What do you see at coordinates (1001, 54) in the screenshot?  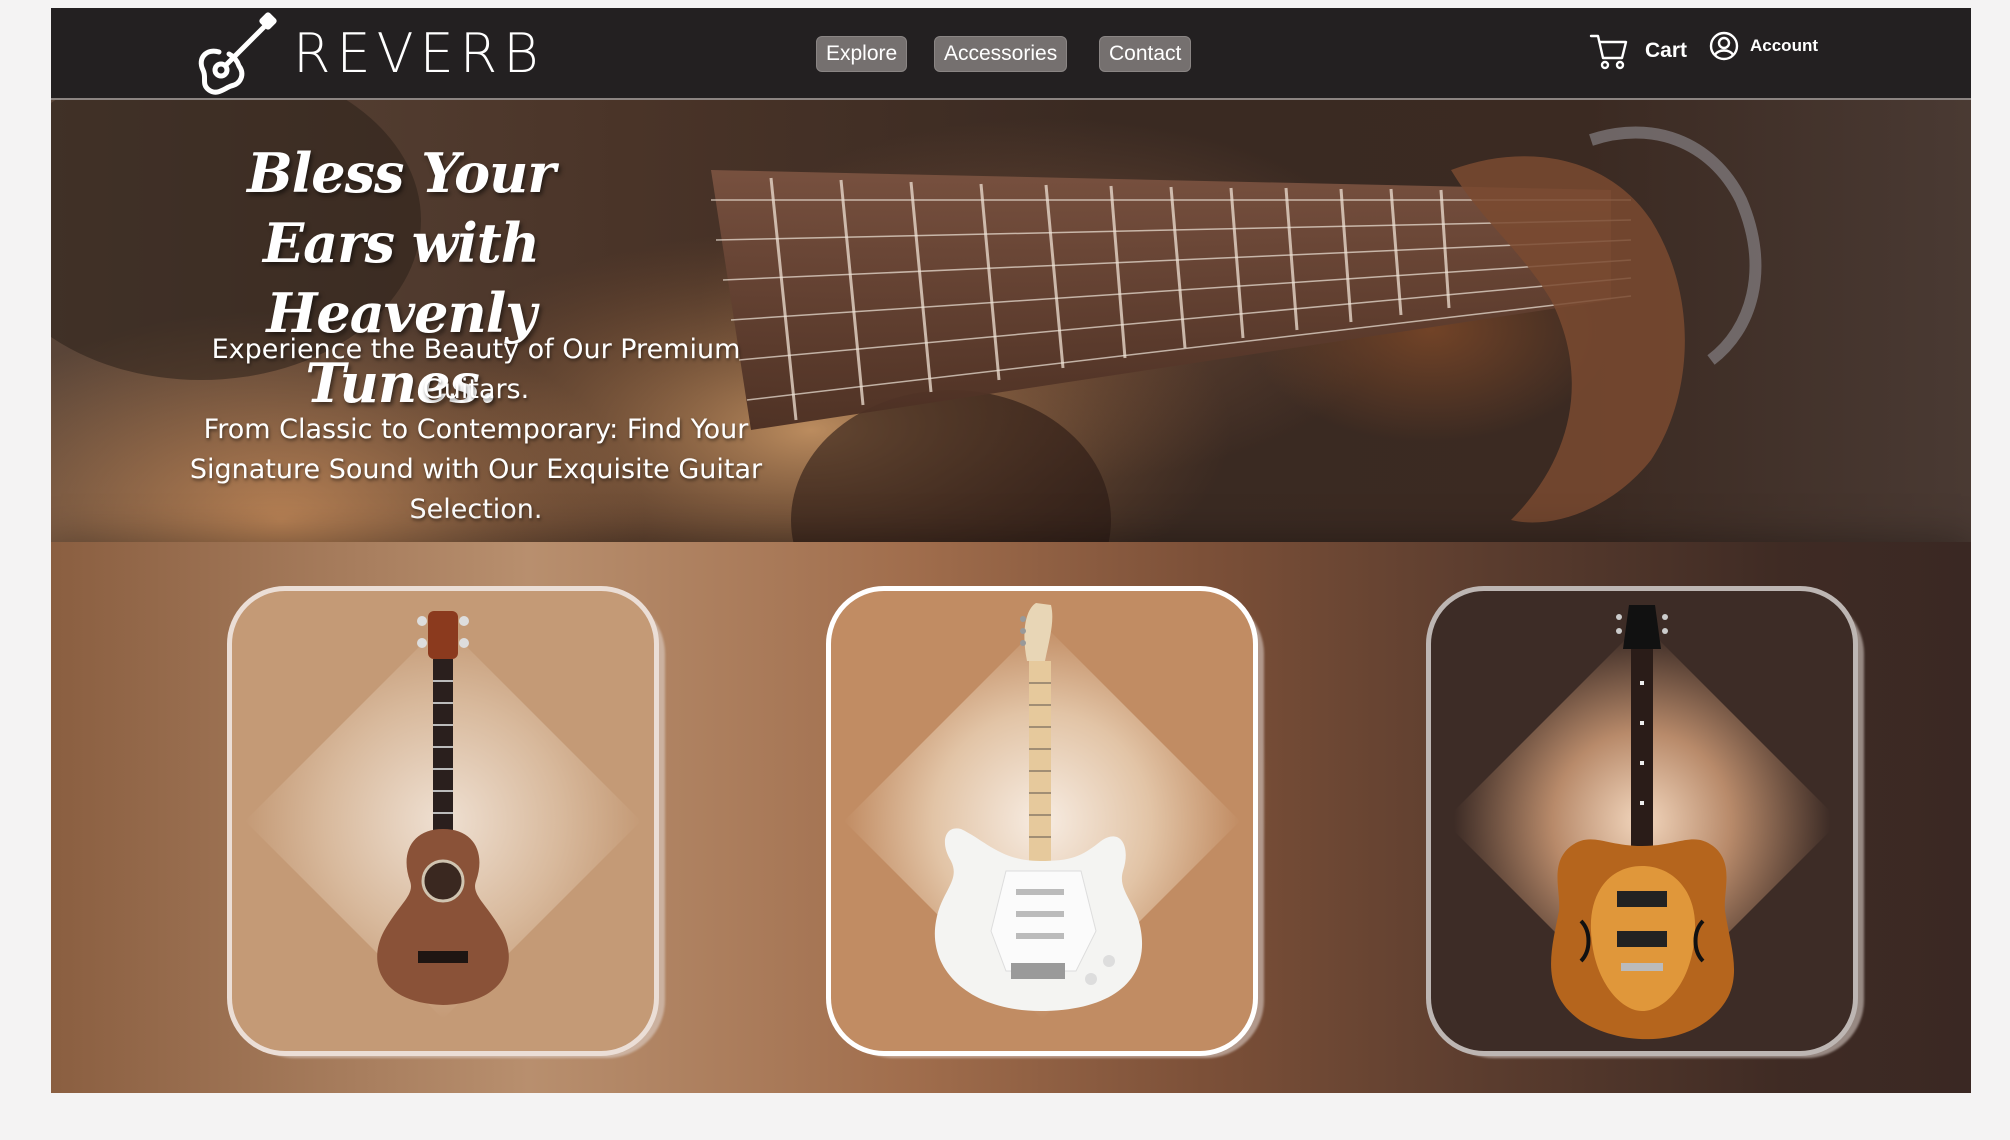 I see `nav-accessories-button: Accessories` at bounding box center [1001, 54].